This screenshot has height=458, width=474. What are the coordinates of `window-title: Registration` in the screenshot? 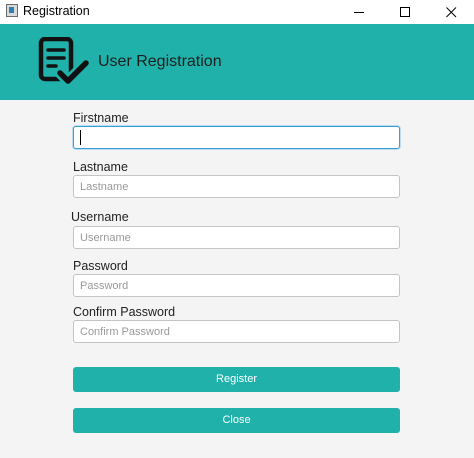 It's located at (56, 11).